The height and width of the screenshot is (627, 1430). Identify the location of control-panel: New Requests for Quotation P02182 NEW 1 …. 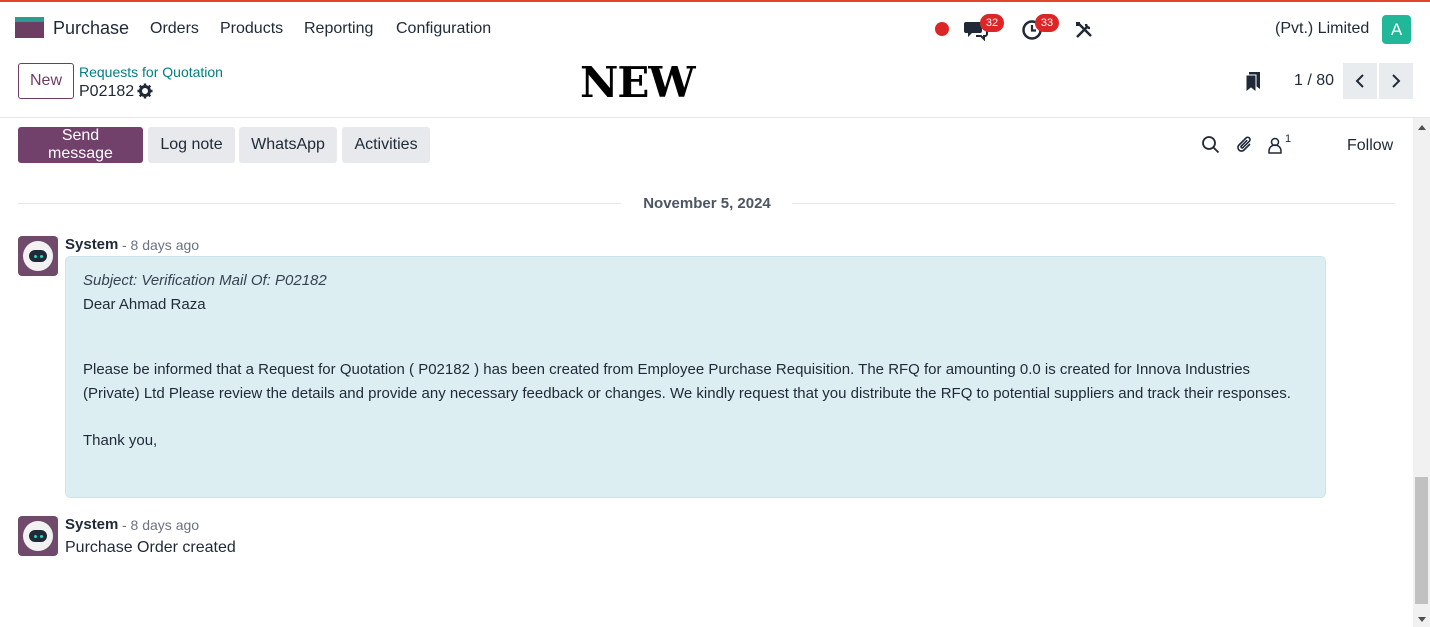
(715, 87).